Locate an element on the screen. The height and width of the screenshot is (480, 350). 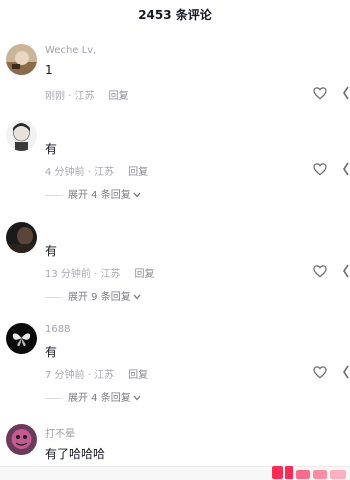
comment-time-location: 7 分钟前 · 江苏 is located at coordinates (80, 375).